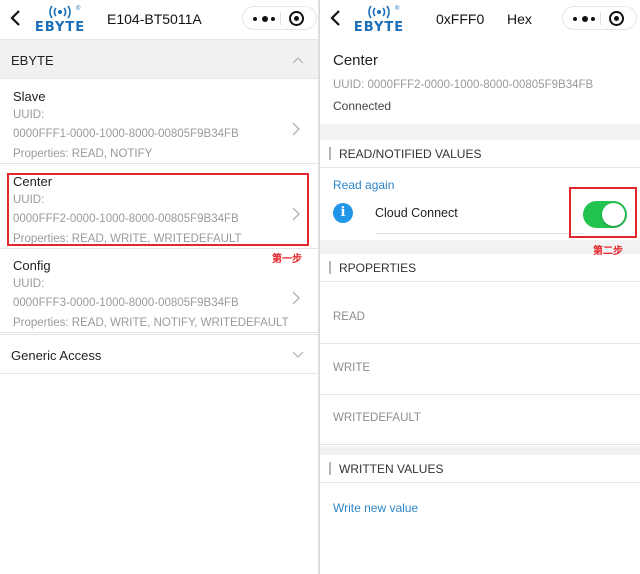 This screenshot has height=574, width=640. Describe the element at coordinates (154, 19) in the screenshot. I see `page-title: E104-BT5011A` at that location.